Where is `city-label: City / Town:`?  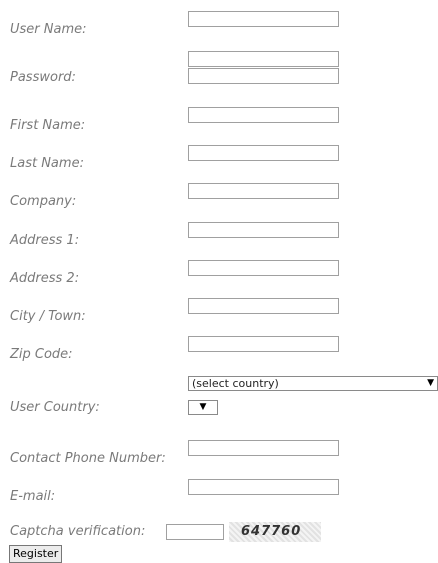 city-label: City / Town: is located at coordinates (48, 316).